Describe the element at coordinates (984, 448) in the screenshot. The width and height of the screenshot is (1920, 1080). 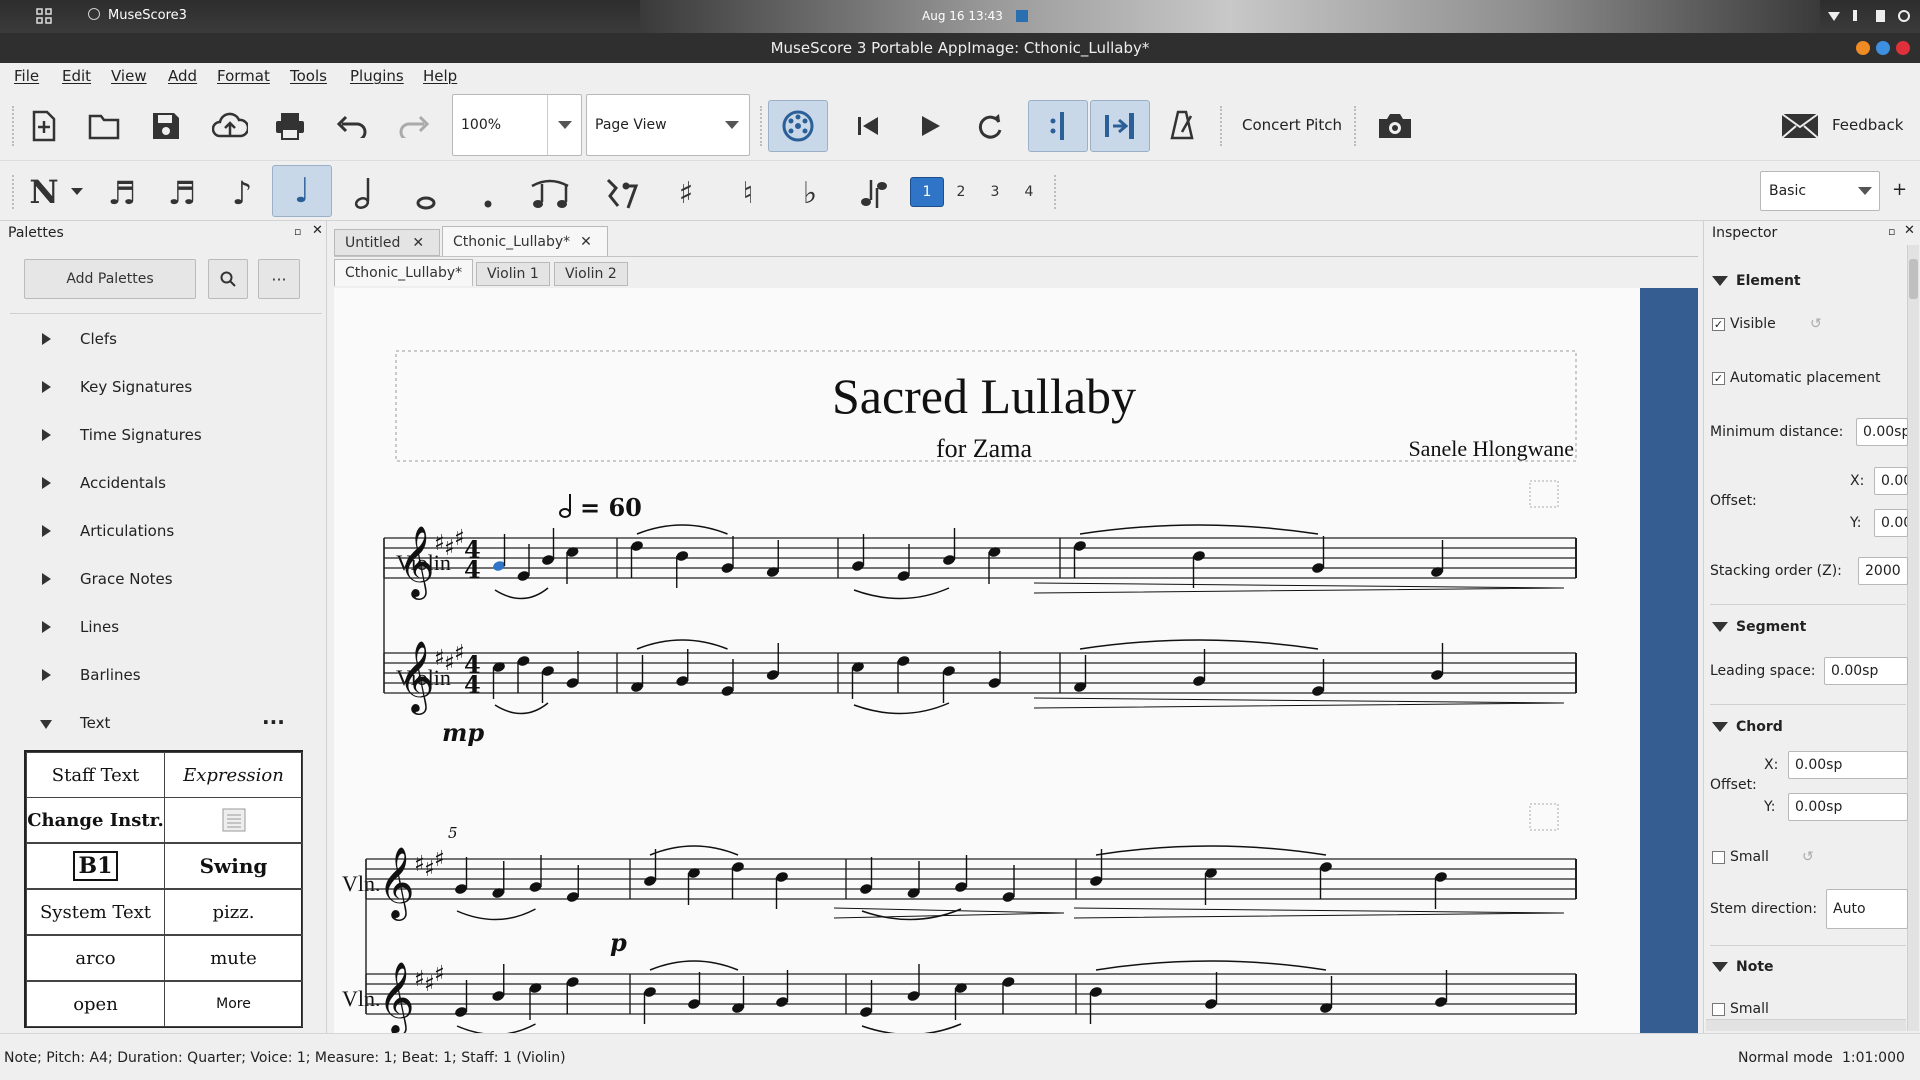
I see `score-subtitle: for Zama` at that location.